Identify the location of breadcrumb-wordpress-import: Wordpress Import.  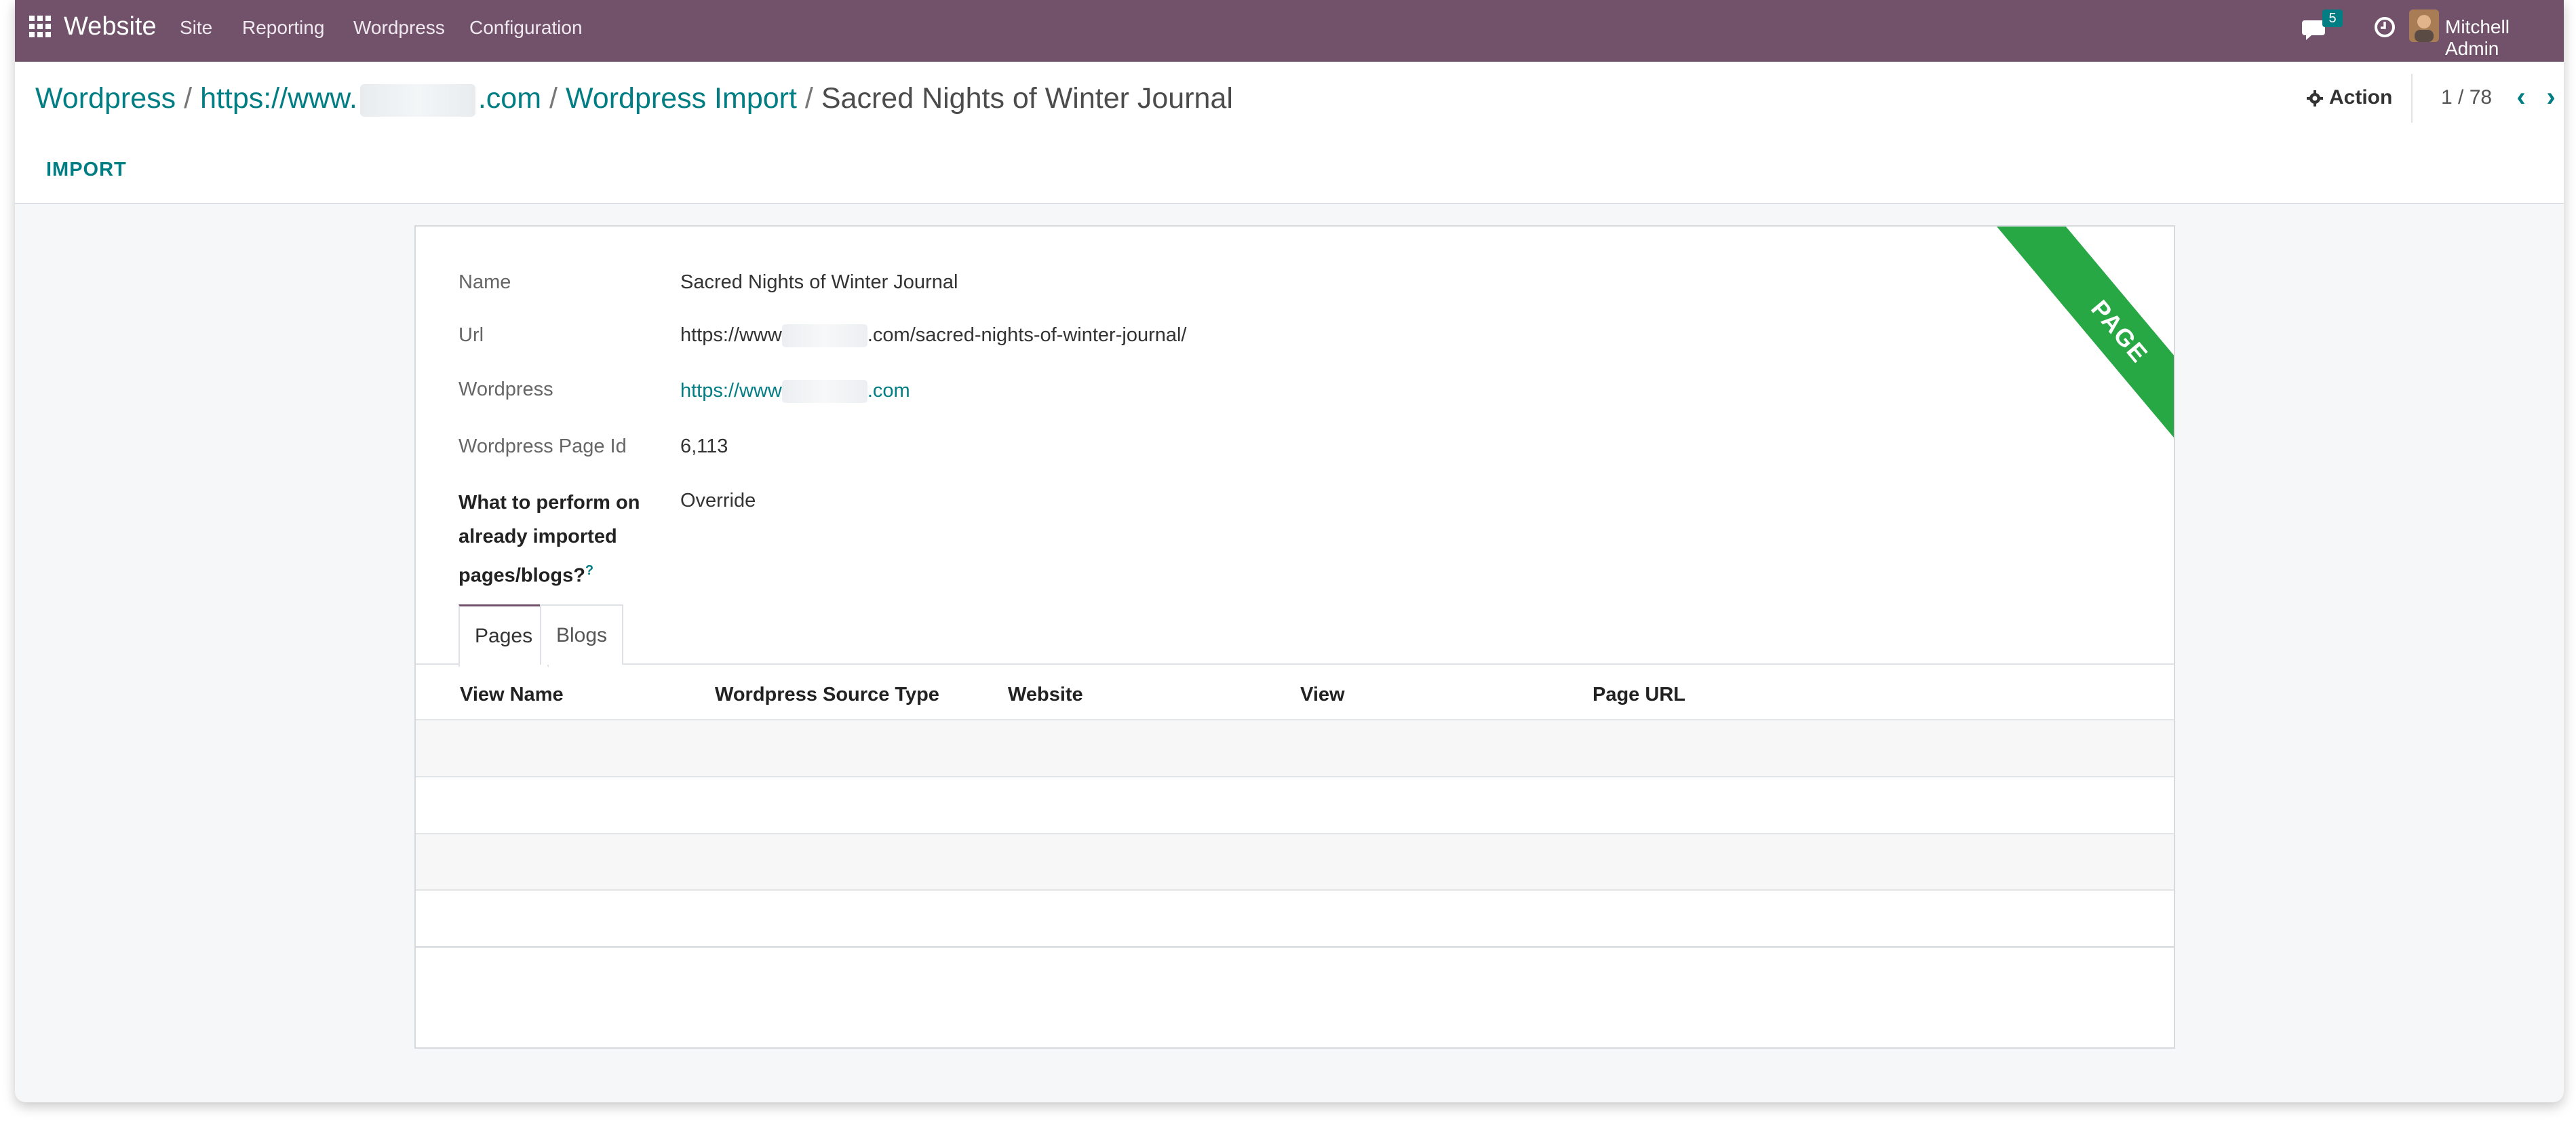
(681, 99).